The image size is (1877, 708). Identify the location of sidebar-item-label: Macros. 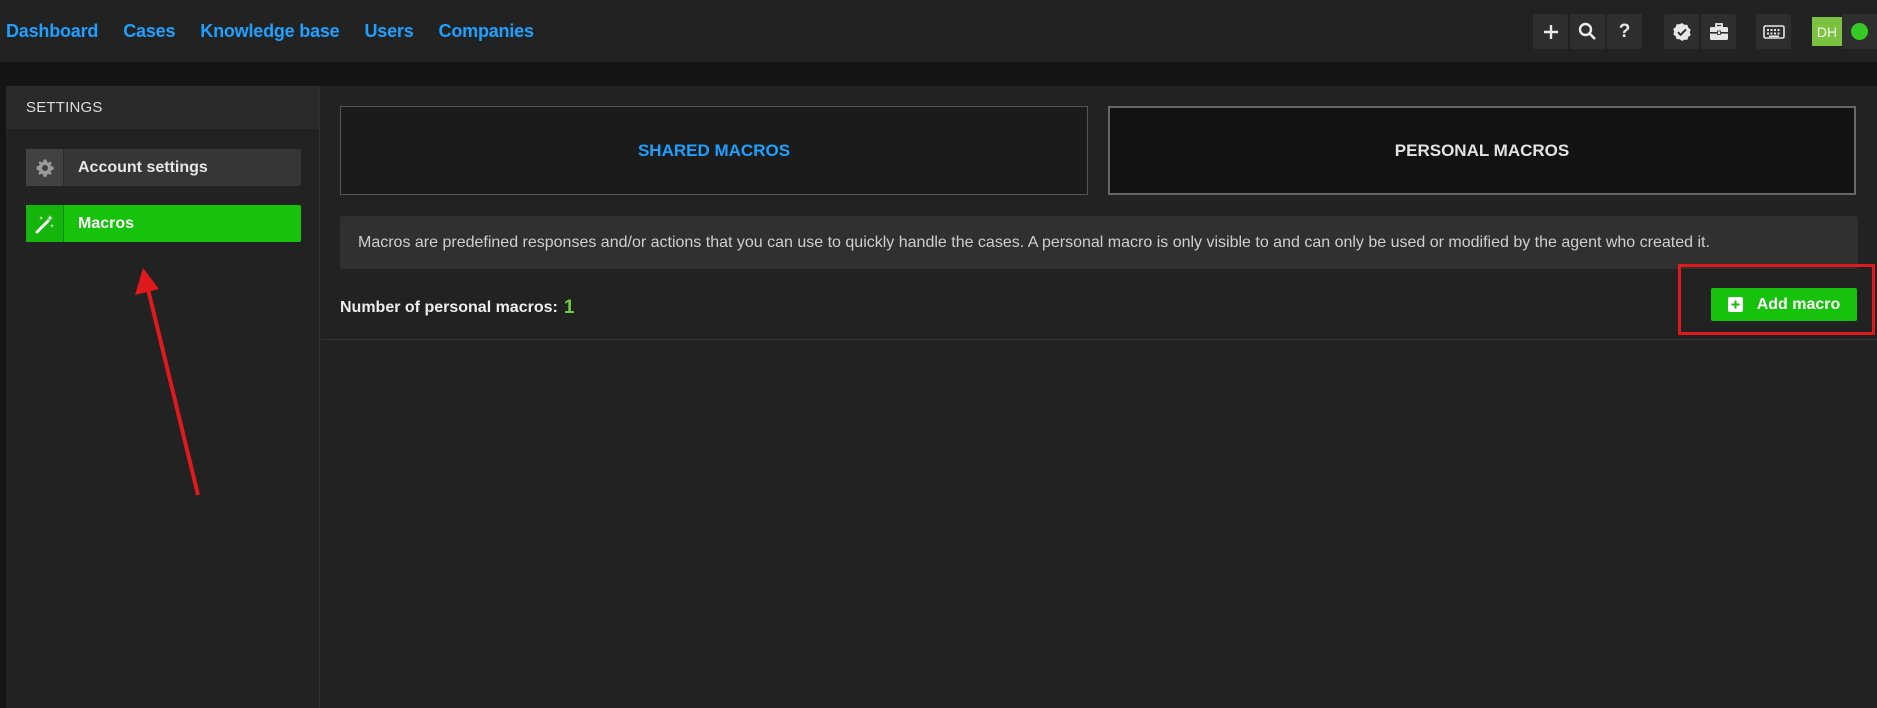
(106, 223).